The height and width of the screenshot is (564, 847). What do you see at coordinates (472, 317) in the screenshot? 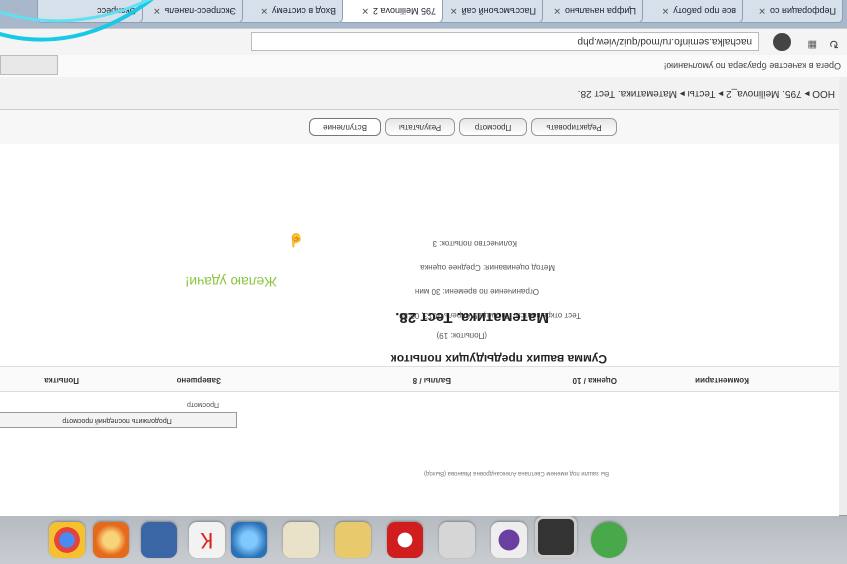
I see `quiz-title: Математика. Тест 28.` at bounding box center [472, 317].